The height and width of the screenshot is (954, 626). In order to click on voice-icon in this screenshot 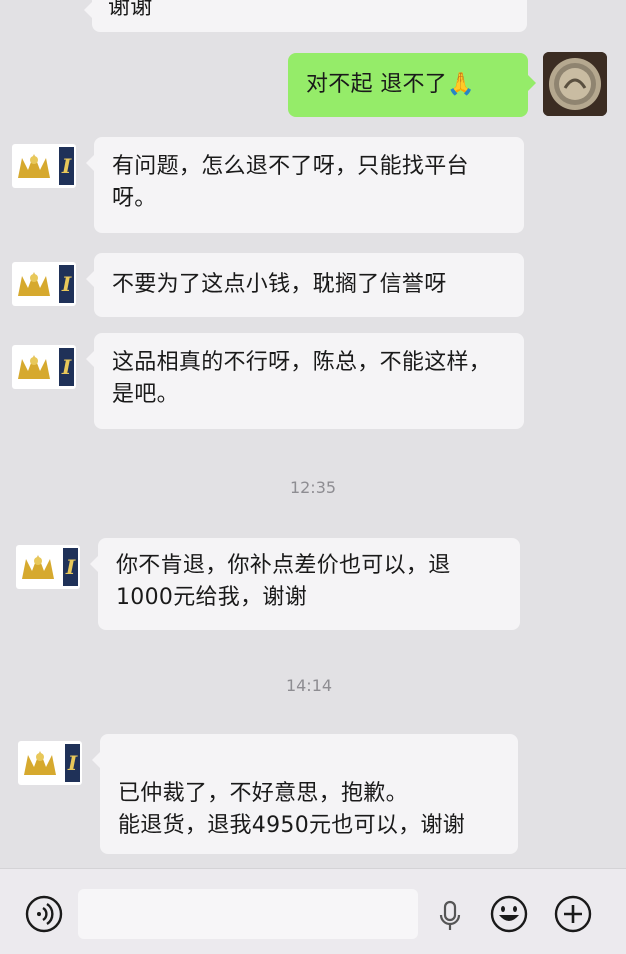, I will do `click(44, 914)`.